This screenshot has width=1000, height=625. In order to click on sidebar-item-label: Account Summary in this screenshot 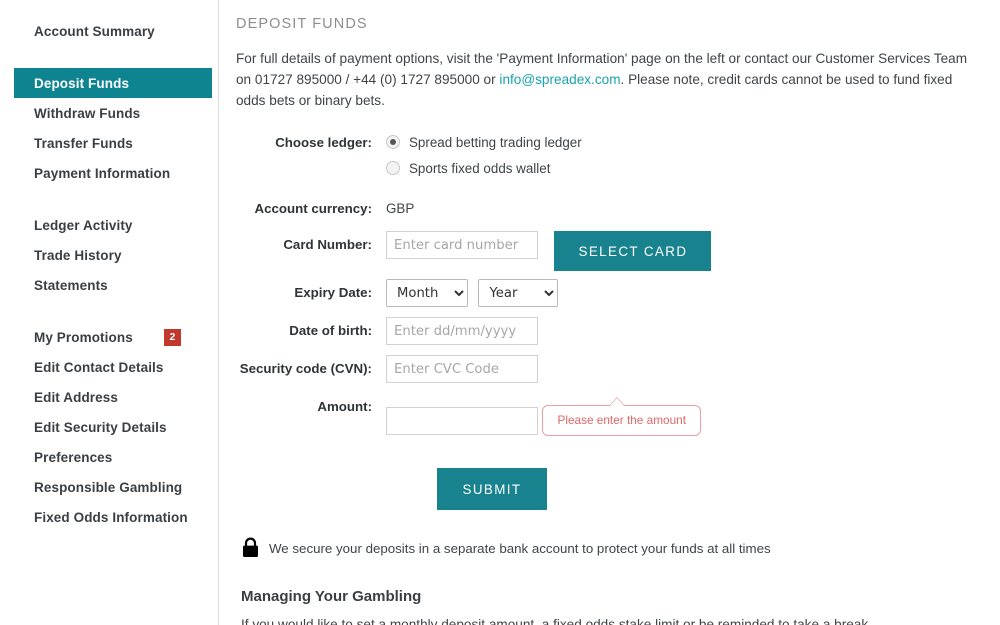, I will do `click(94, 31)`.